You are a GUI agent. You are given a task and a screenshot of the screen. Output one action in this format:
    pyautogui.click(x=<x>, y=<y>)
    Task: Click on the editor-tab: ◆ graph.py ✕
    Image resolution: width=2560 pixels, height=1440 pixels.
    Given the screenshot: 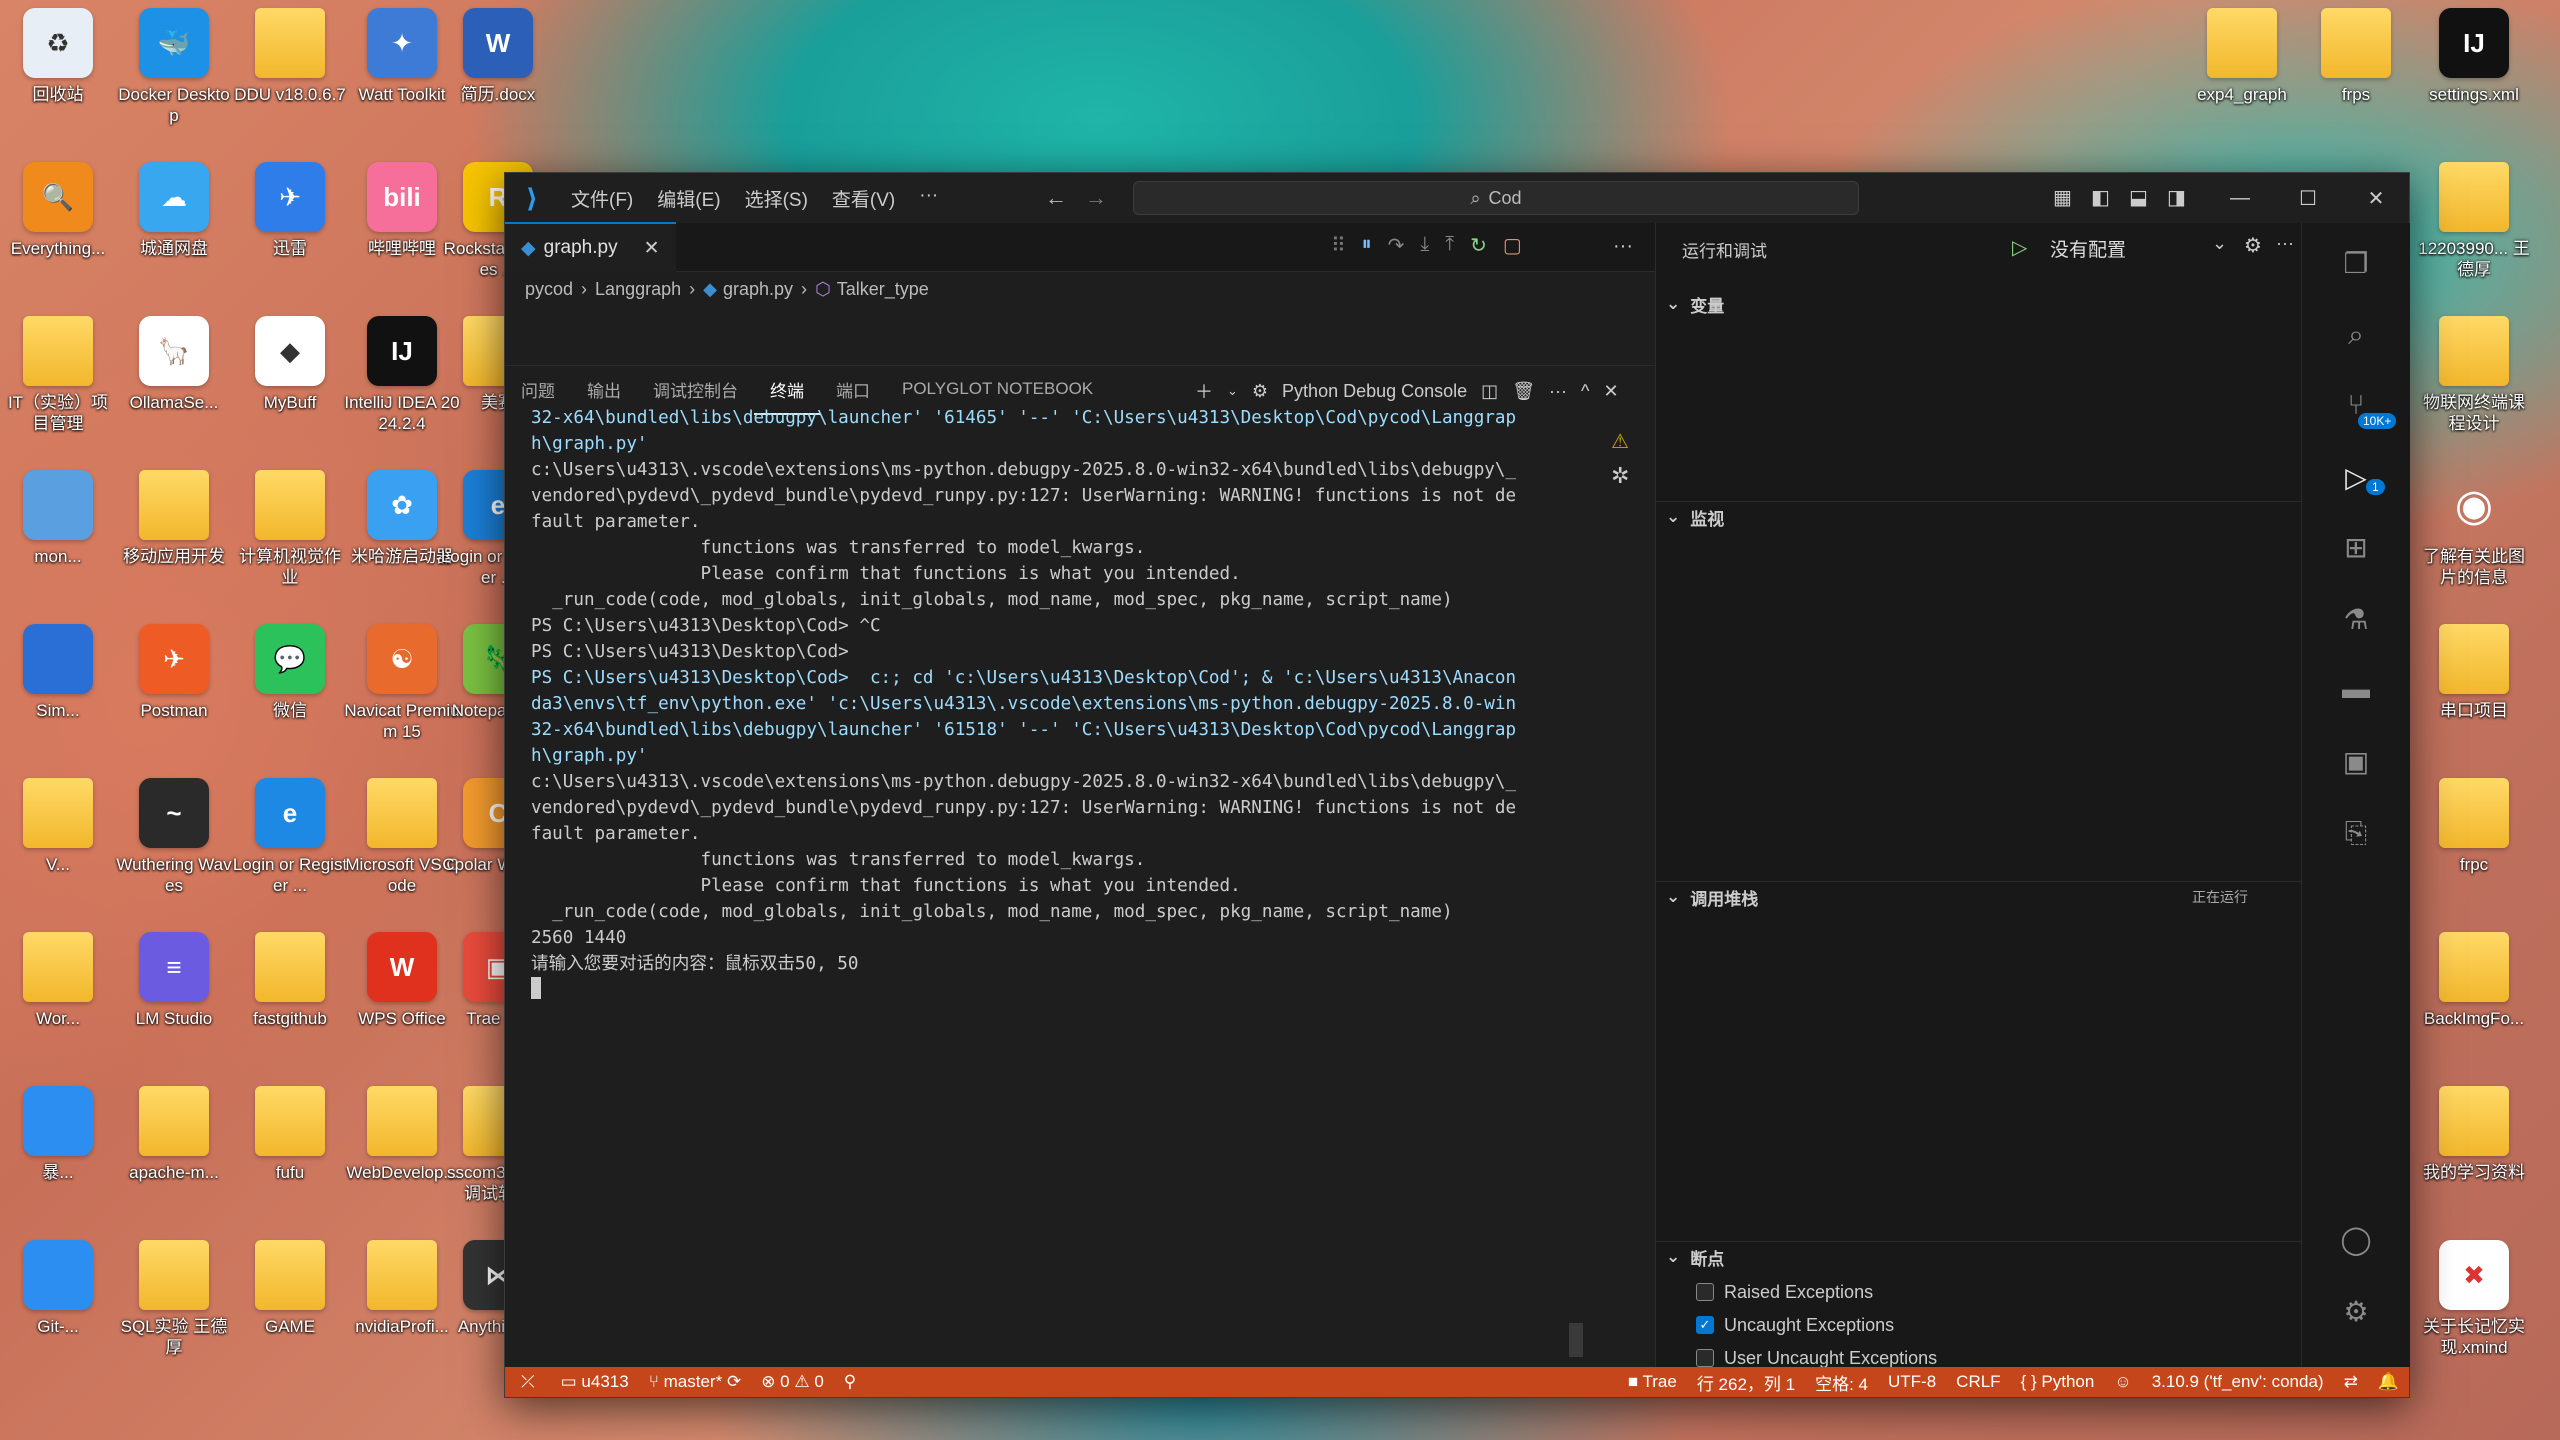 What is the action you would take?
    pyautogui.click(x=590, y=247)
    